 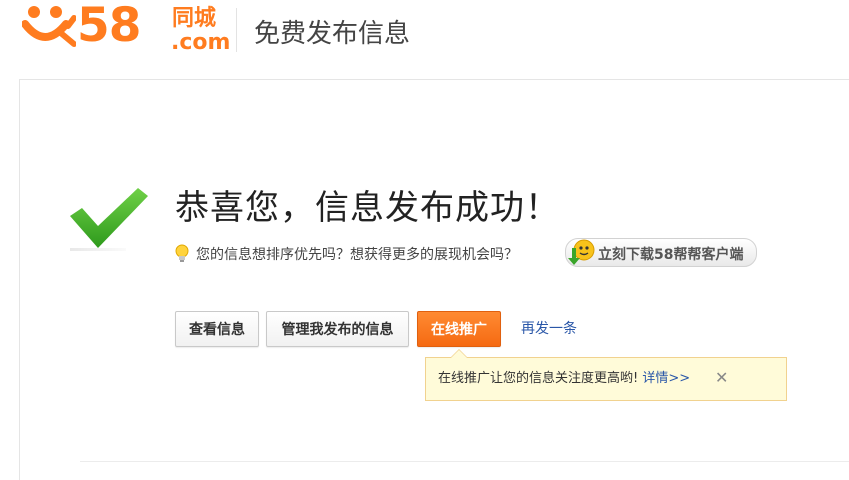 I want to click on logo-chinese-text: 同城, so click(x=194, y=18).